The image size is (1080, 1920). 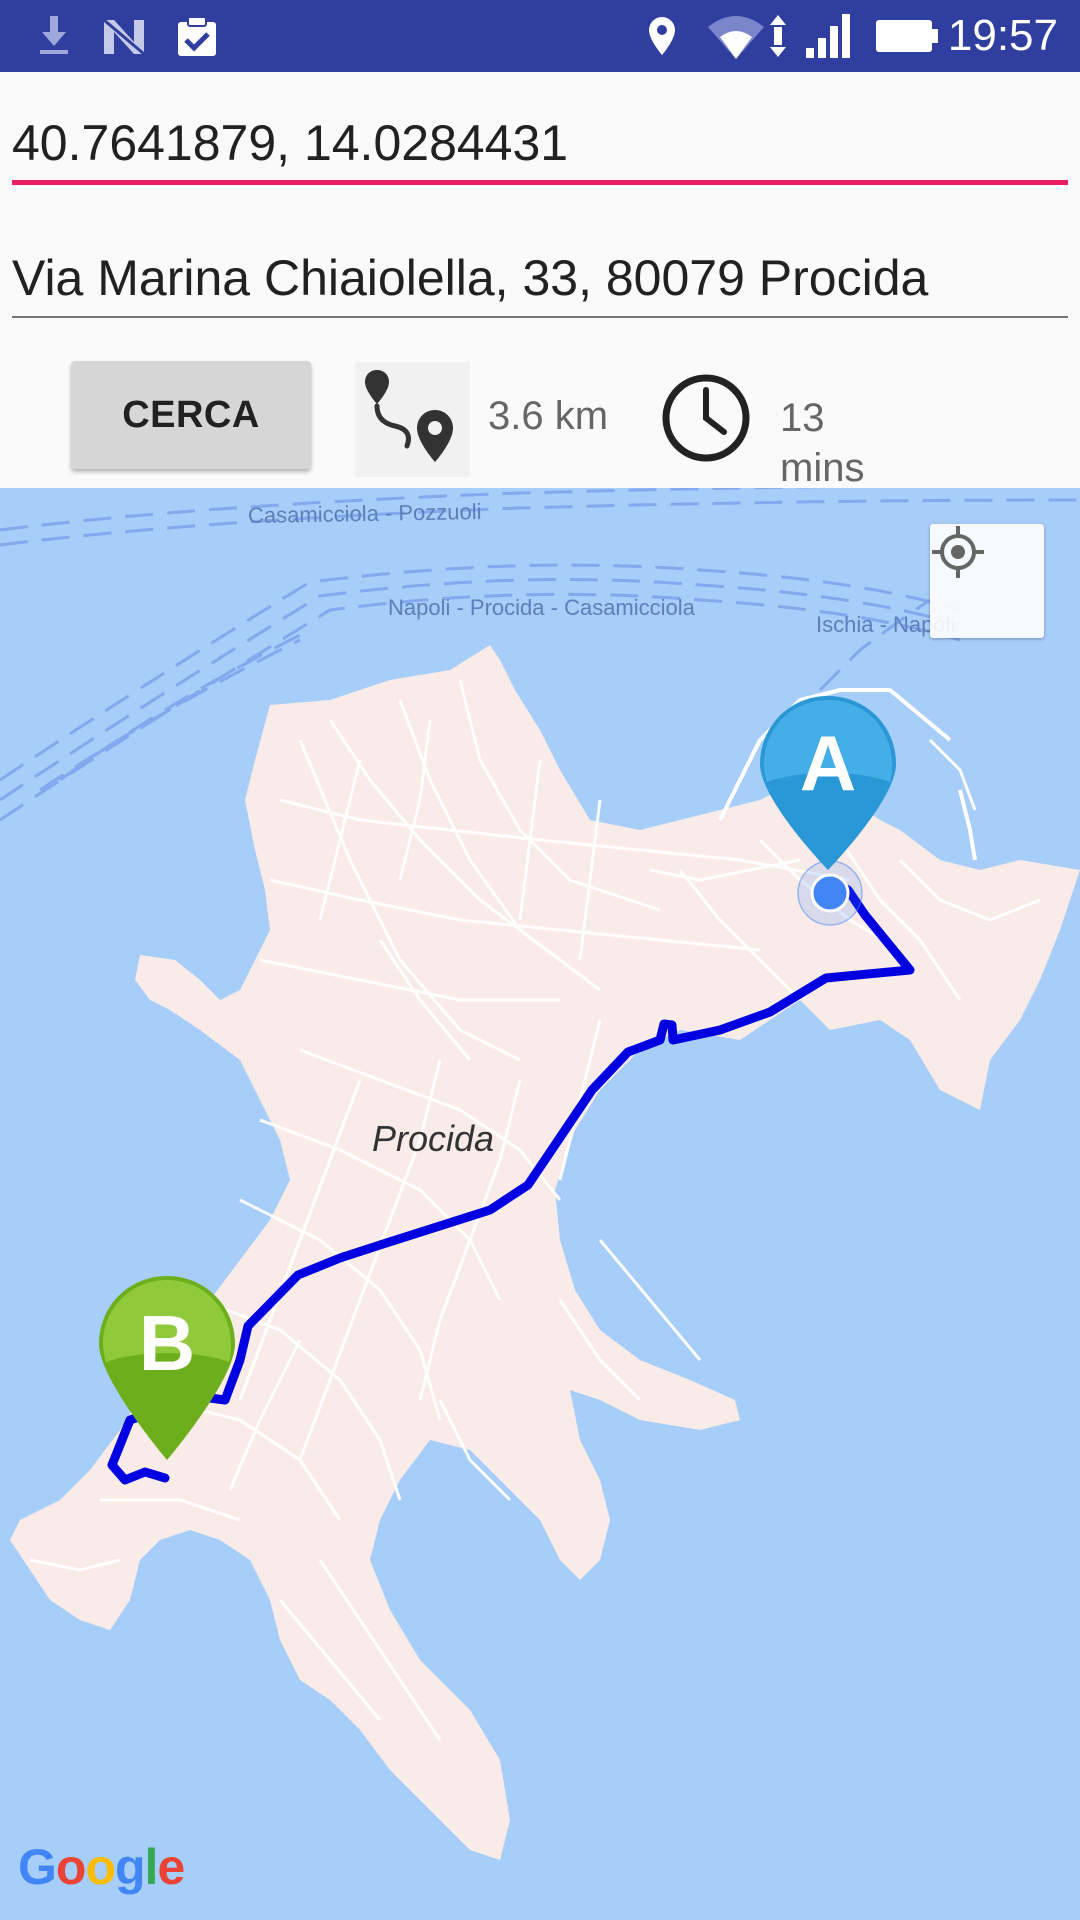 What do you see at coordinates (822, 443) in the screenshot?
I see `route-duration: 13 mins` at bounding box center [822, 443].